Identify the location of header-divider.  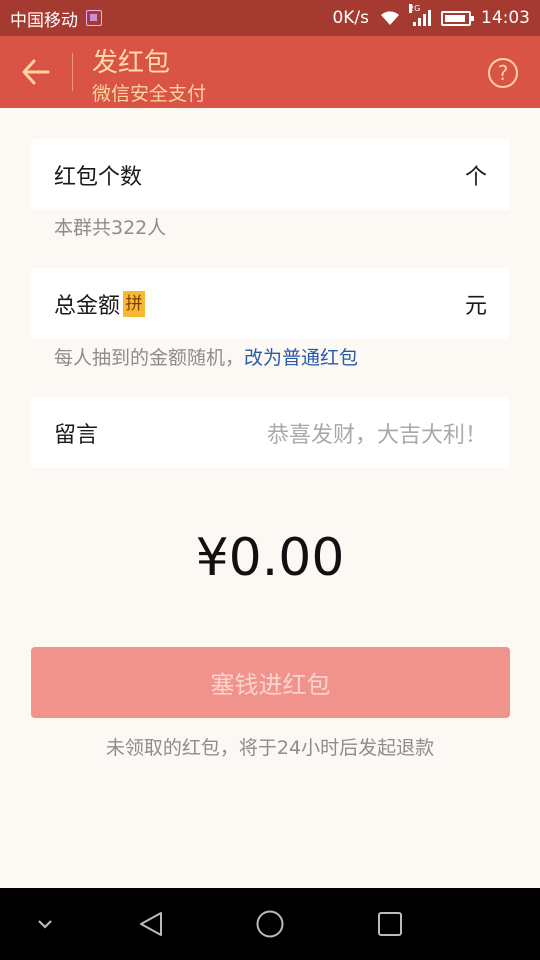
(72, 72).